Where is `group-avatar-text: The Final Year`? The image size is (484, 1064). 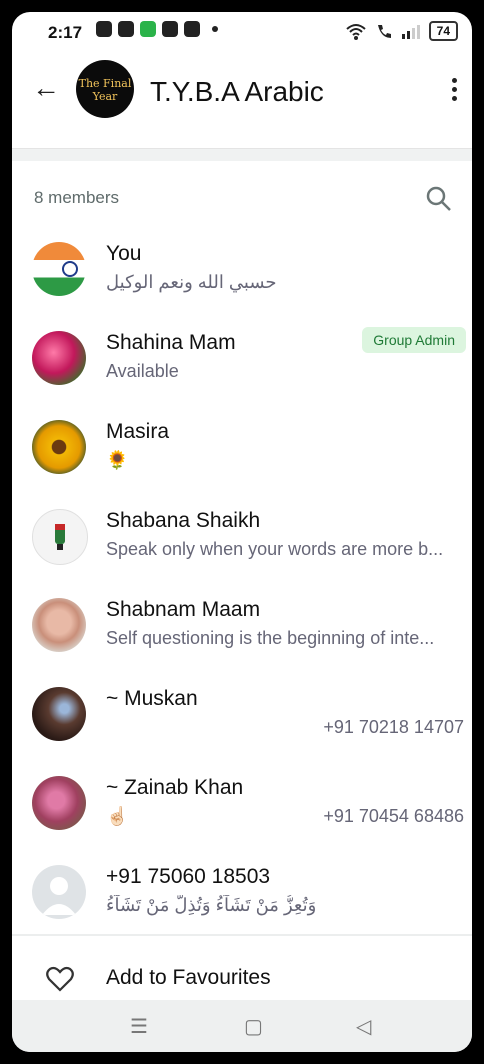
group-avatar-text: The Final Year is located at coordinates (105, 90).